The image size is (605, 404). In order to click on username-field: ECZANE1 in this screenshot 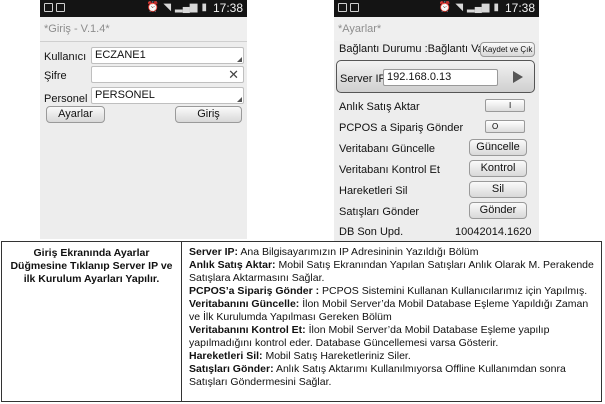, I will do `click(167, 55)`.